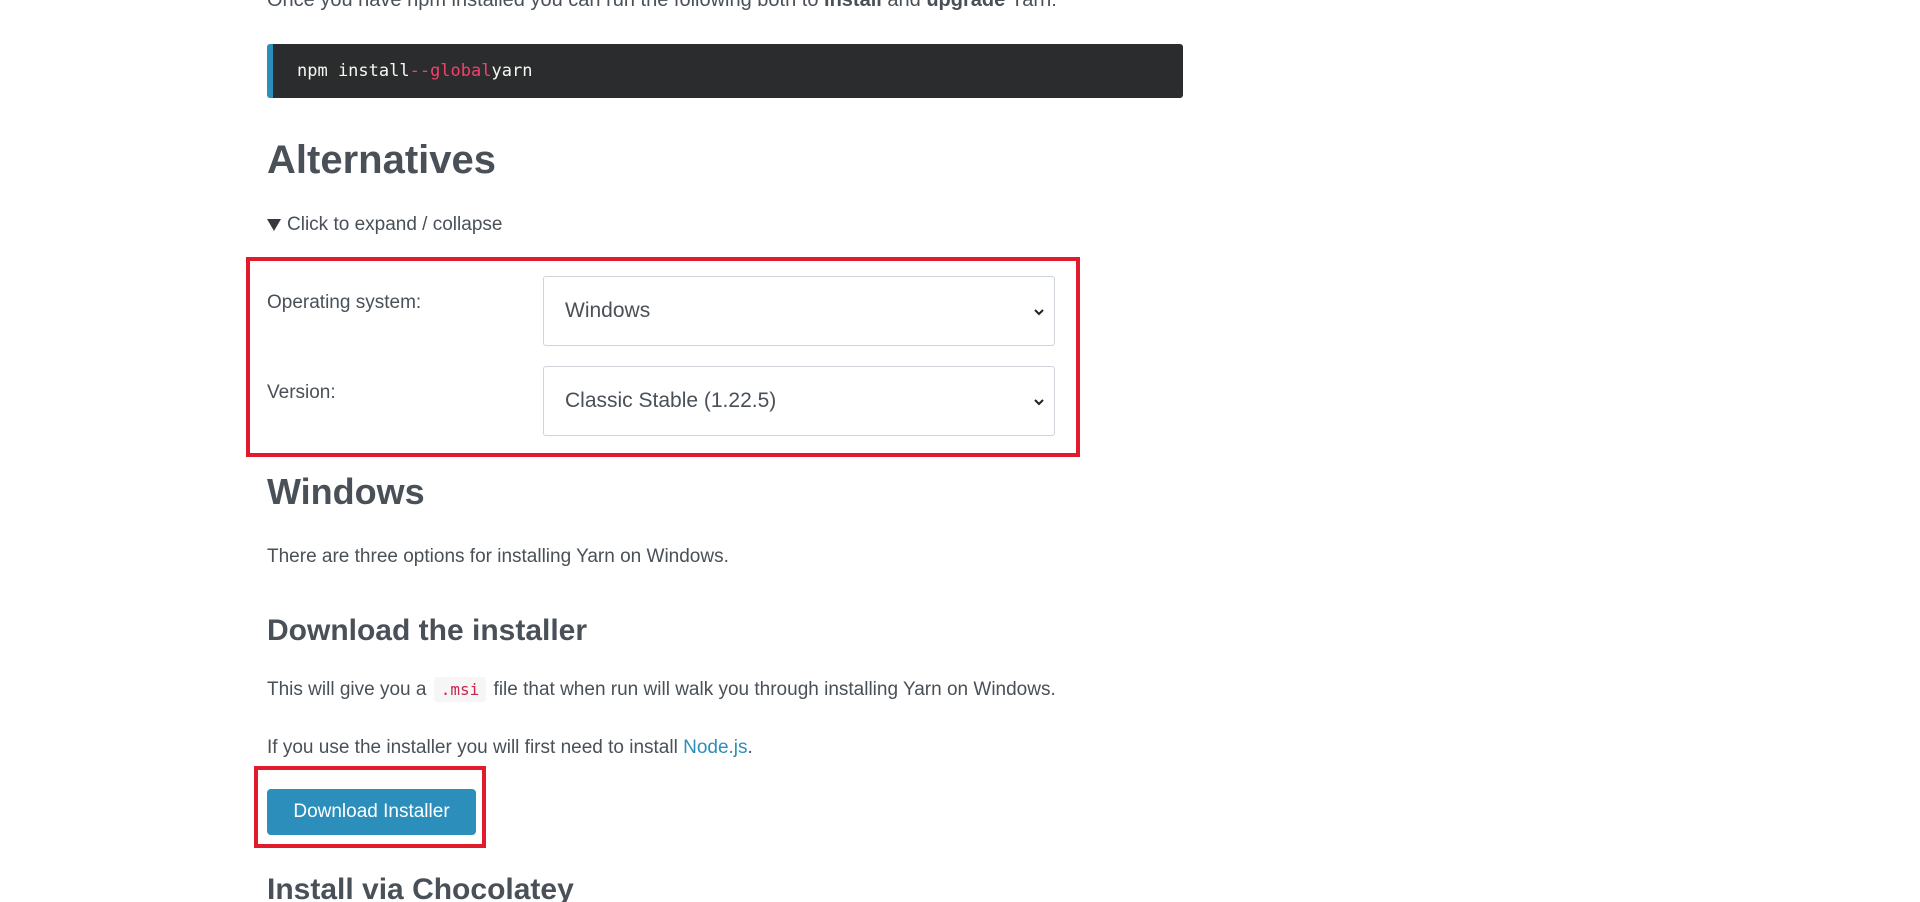  Describe the element at coordinates (344, 302) in the screenshot. I see `os-label: Operating system:` at that location.